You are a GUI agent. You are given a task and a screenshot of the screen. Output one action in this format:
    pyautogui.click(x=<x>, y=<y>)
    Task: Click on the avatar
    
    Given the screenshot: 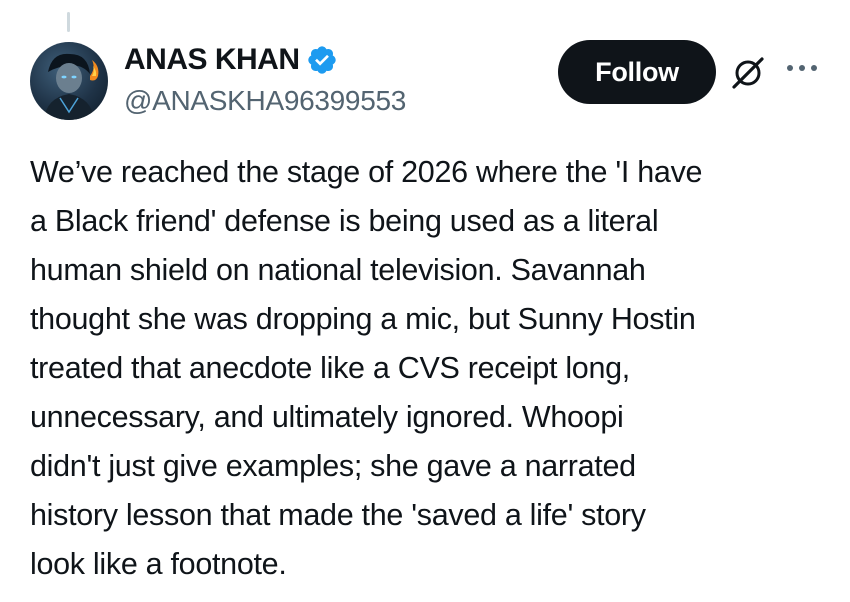 What is the action you would take?
    pyautogui.click(x=69, y=81)
    